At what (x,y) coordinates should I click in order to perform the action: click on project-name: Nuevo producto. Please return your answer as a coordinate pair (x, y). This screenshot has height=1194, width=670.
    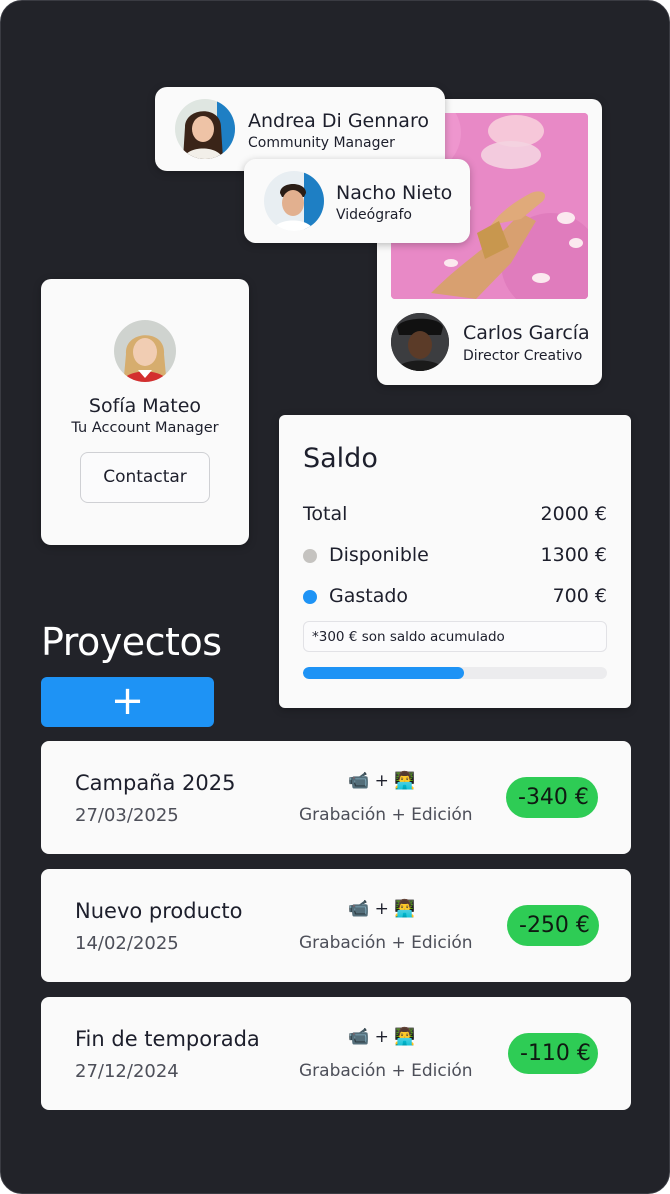
    Looking at the image, I should click on (159, 911).